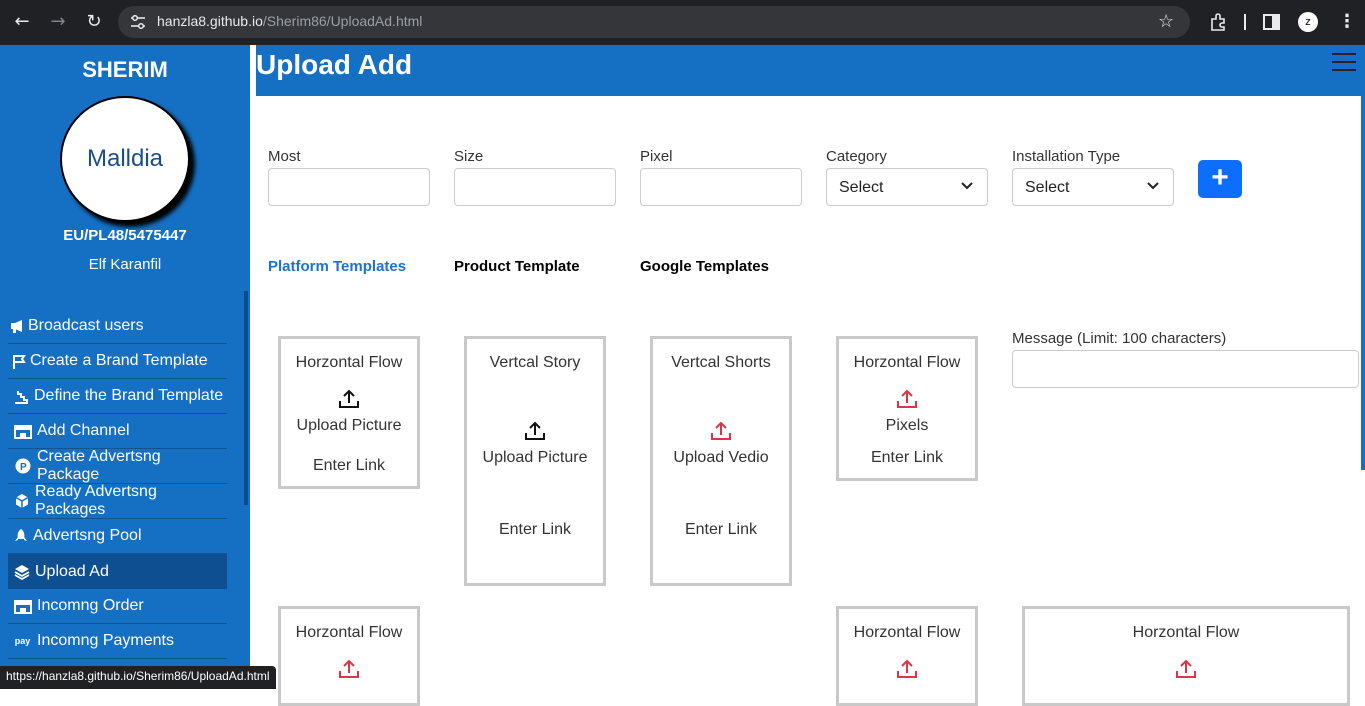 The image size is (1365, 706). Describe the element at coordinates (1093, 187) in the screenshot. I see `installation-type-select: Select` at that location.